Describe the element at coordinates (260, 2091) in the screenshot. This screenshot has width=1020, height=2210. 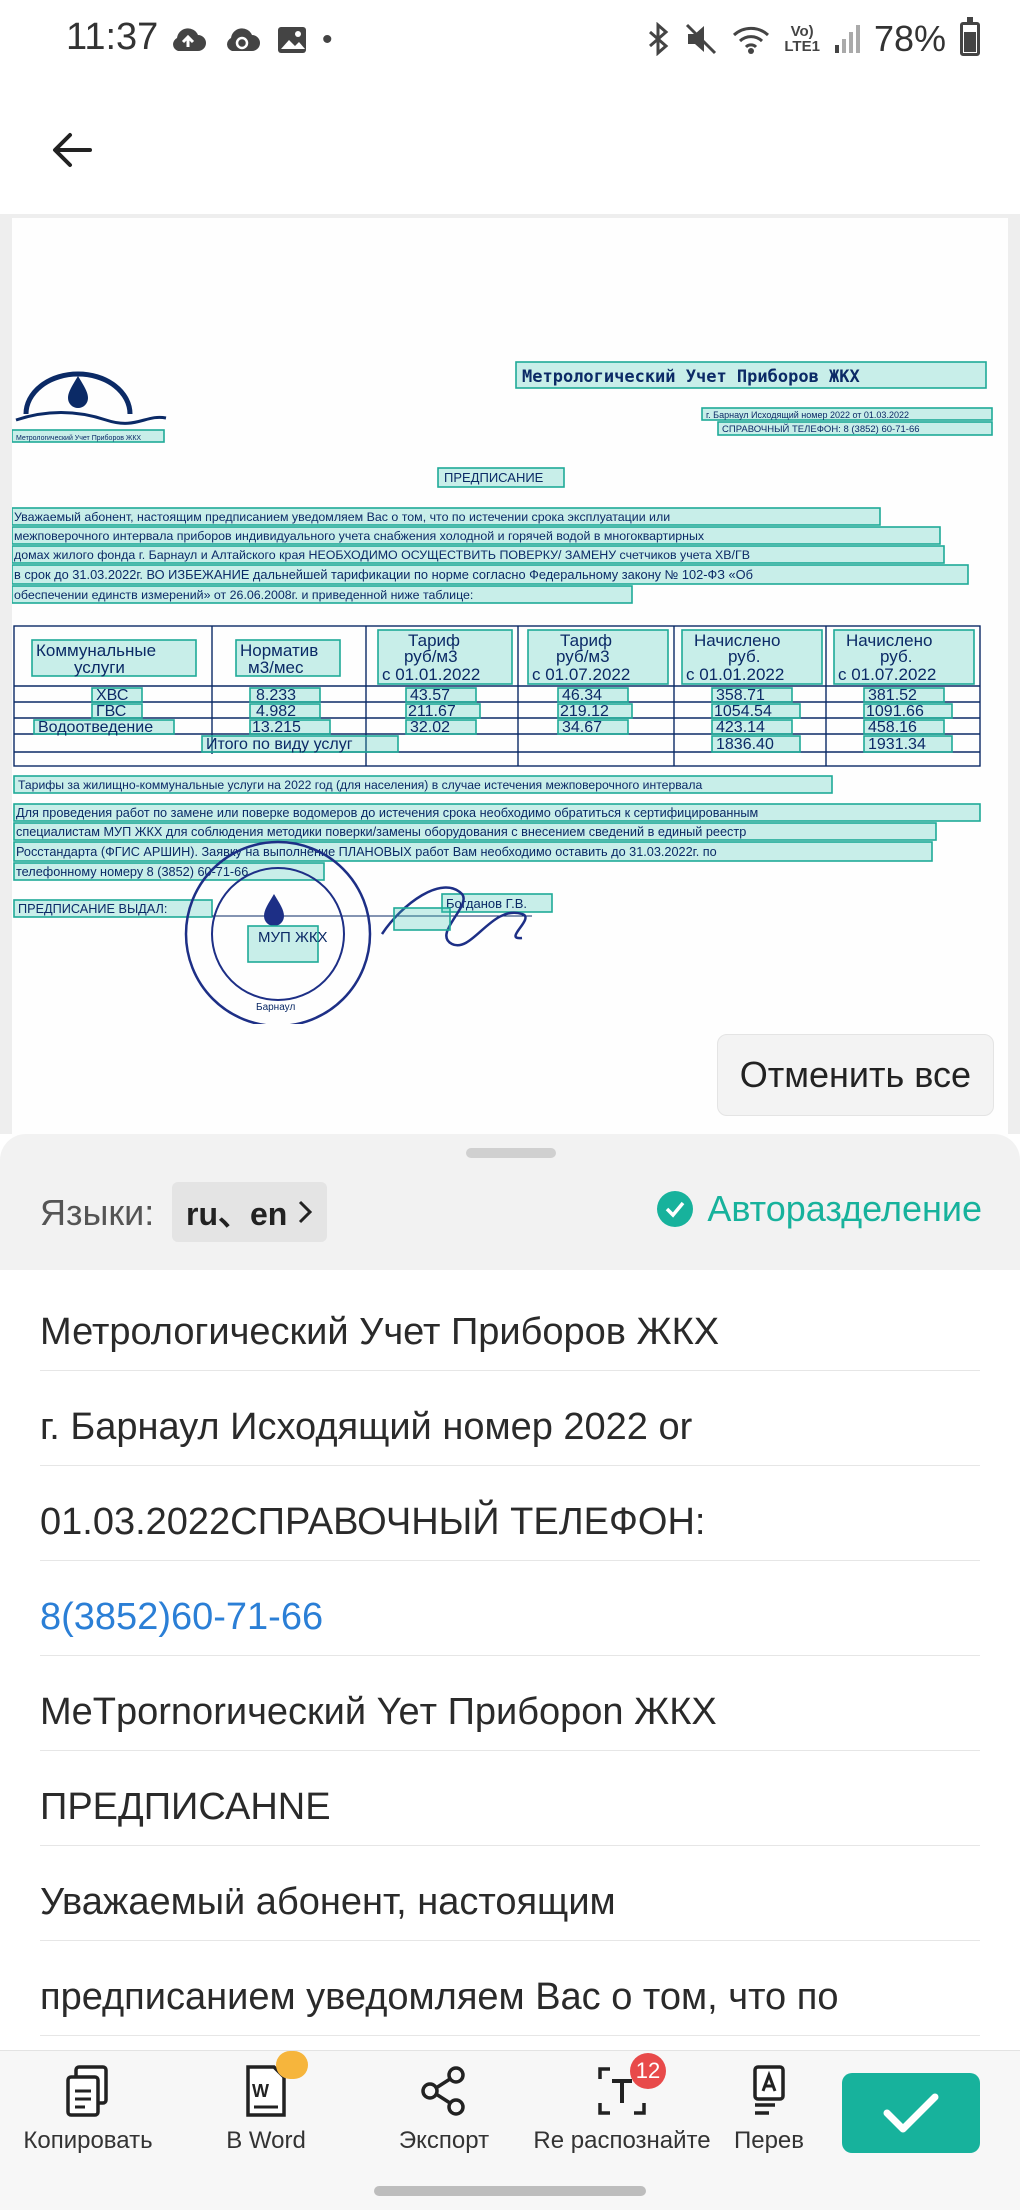
I see `svg-text: W` at that location.